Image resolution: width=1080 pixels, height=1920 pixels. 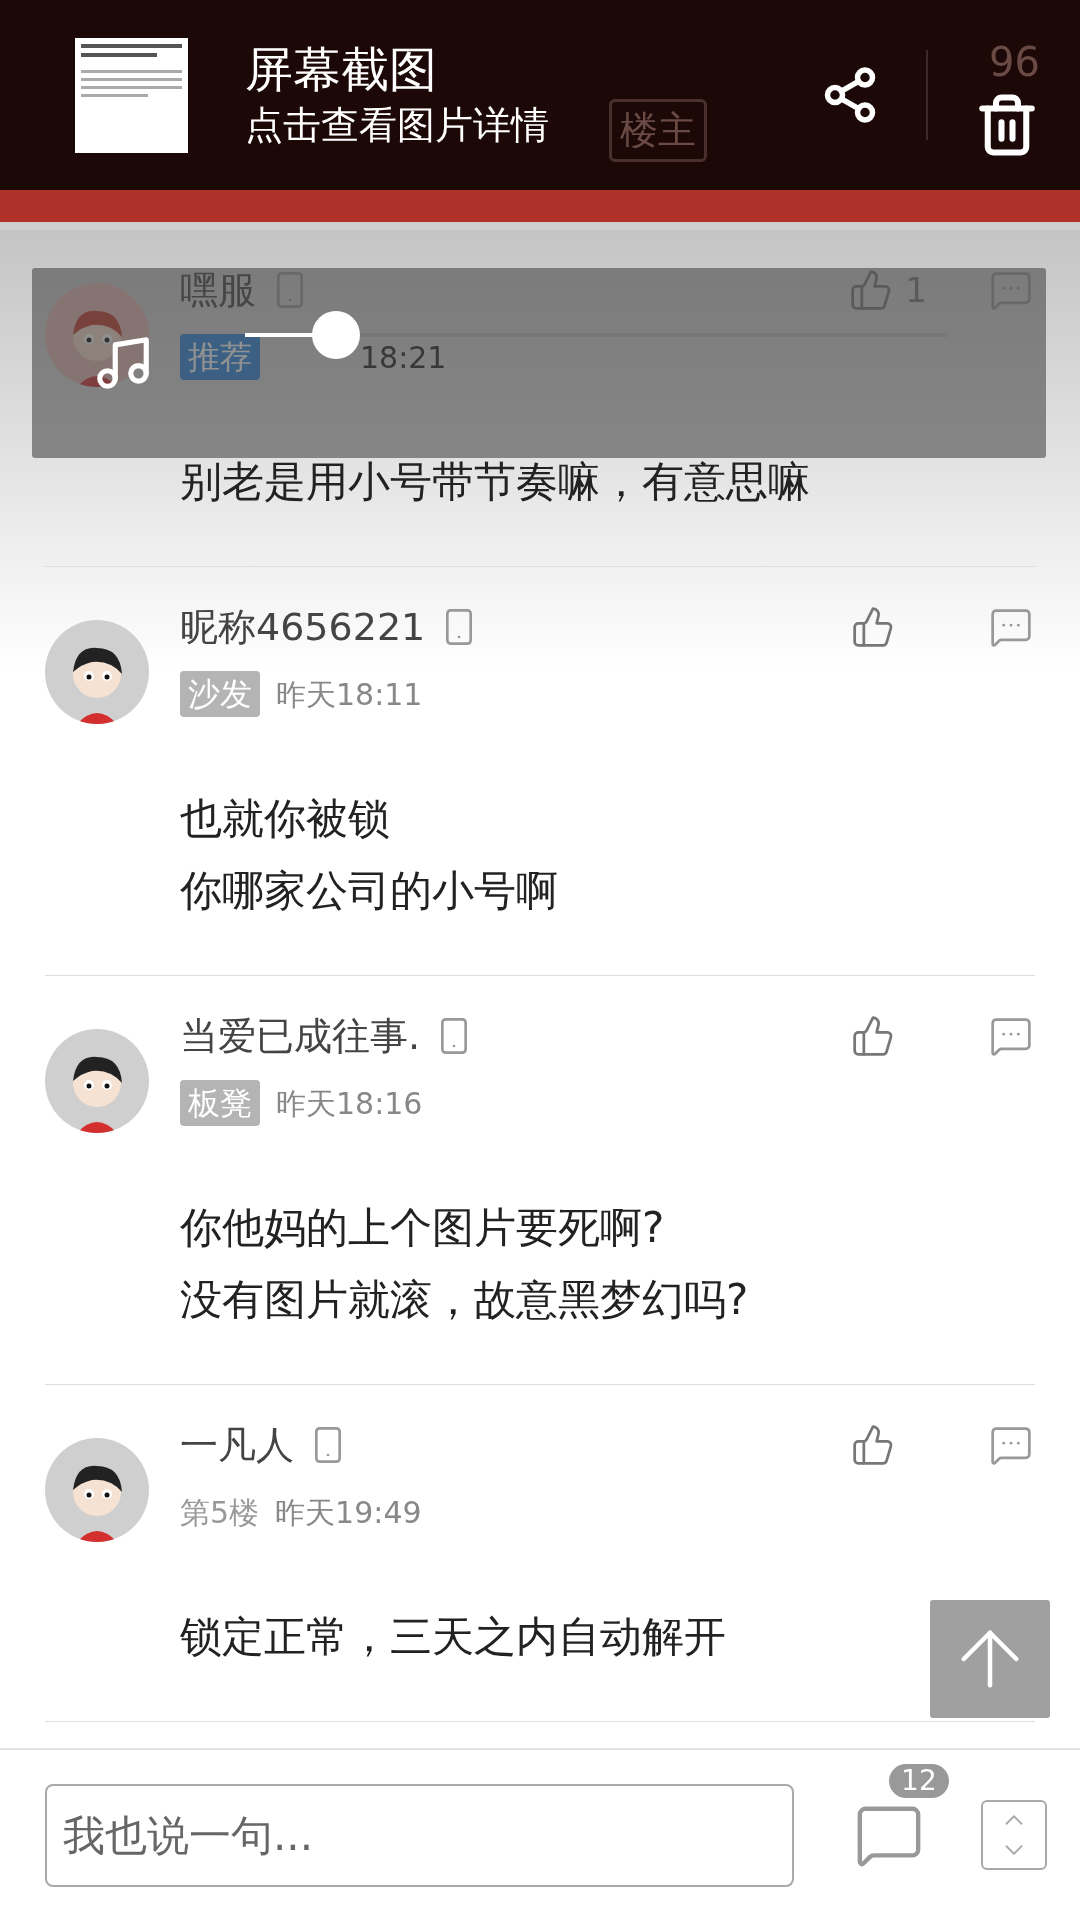 What do you see at coordinates (1014, 1835) in the screenshot?
I see `page-jump-button` at bounding box center [1014, 1835].